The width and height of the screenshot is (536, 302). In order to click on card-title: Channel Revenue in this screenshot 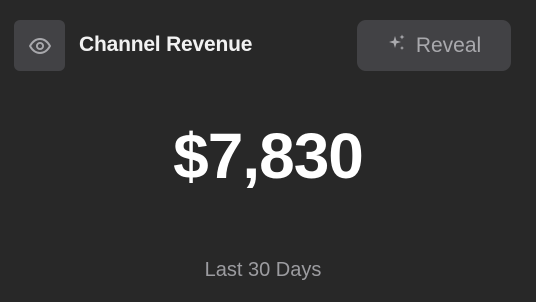, I will do `click(166, 44)`.